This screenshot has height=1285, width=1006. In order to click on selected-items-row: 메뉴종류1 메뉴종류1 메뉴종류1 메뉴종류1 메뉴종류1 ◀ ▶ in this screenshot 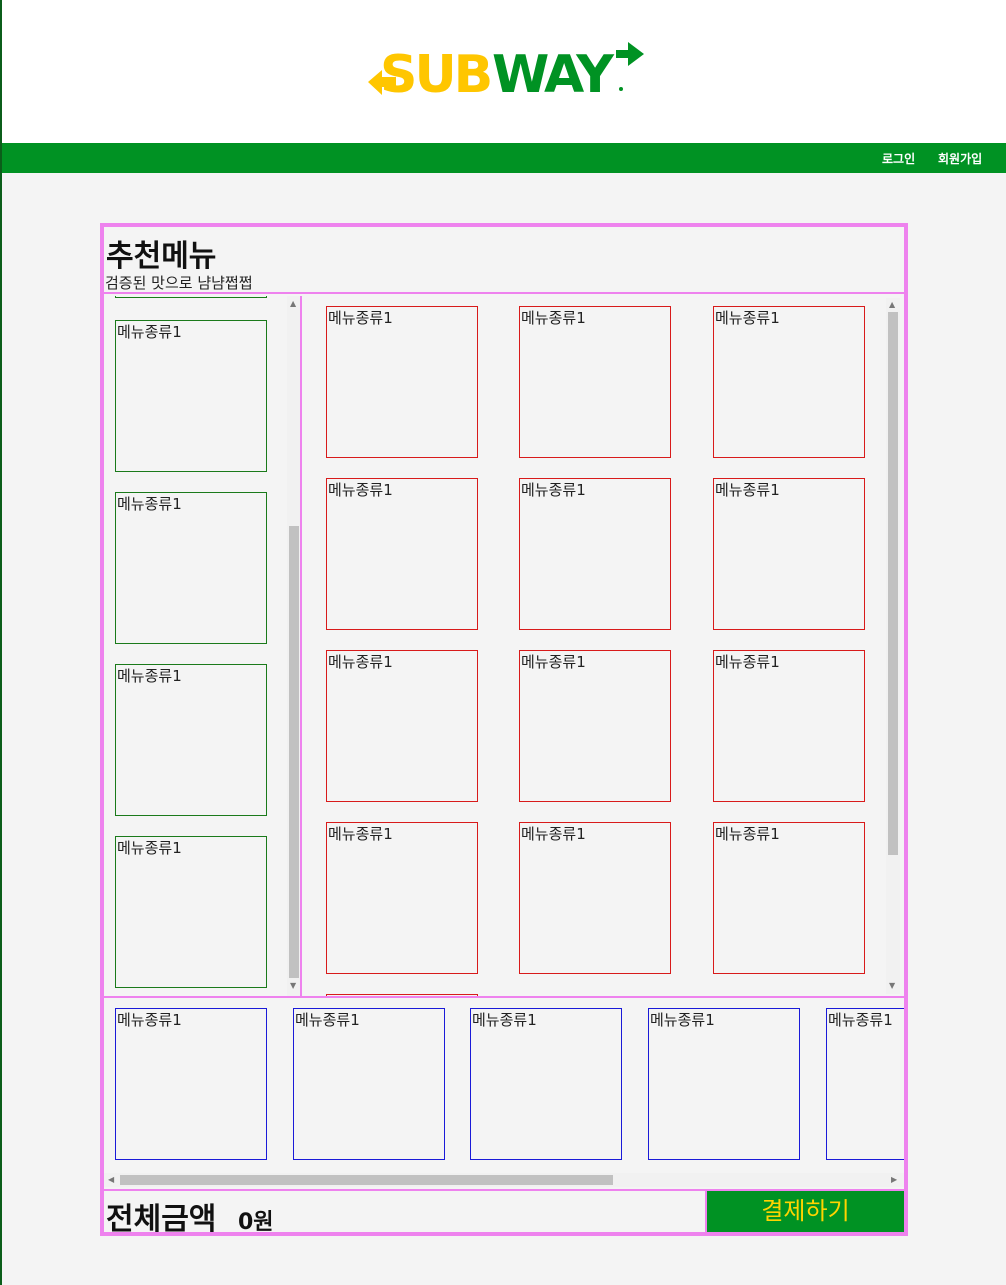, I will do `click(504, 1092)`.